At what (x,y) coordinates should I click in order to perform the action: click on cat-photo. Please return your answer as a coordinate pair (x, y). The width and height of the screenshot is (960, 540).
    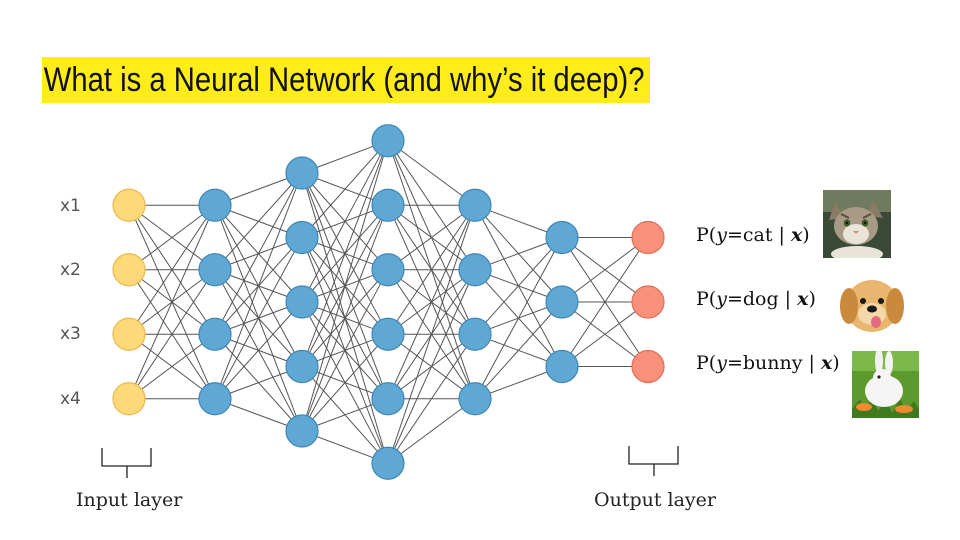
    Looking at the image, I should click on (857, 224).